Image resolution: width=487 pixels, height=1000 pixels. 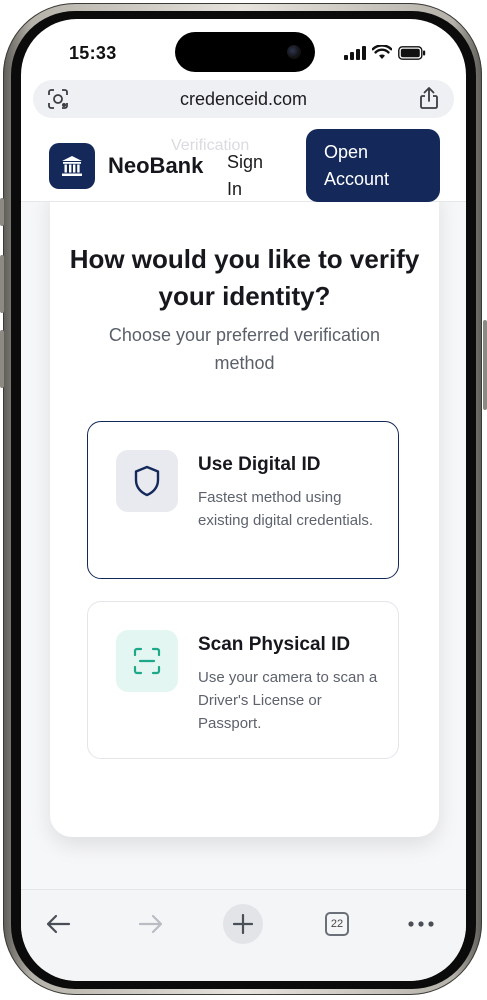 I want to click on brand-logo, so click(x=72, y=166).